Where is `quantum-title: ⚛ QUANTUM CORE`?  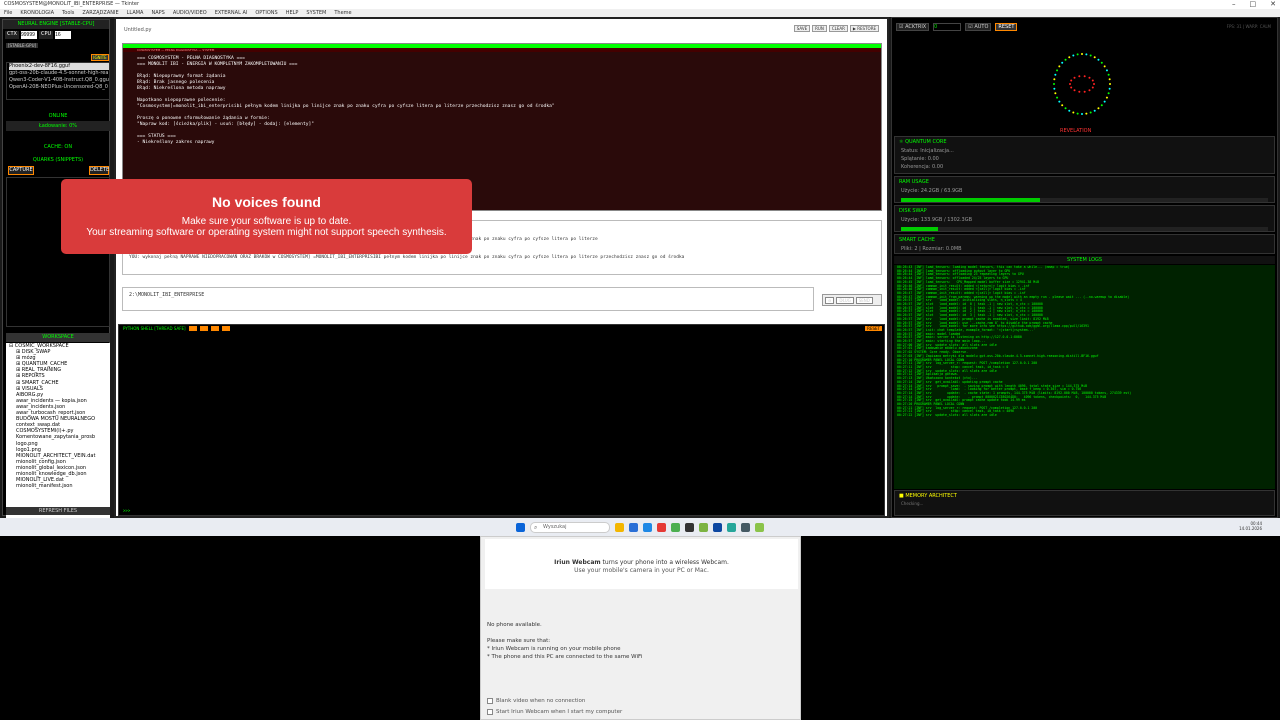
quantum-title: ⚛ QUANTUM CORE is located at coordinates (923, 142).